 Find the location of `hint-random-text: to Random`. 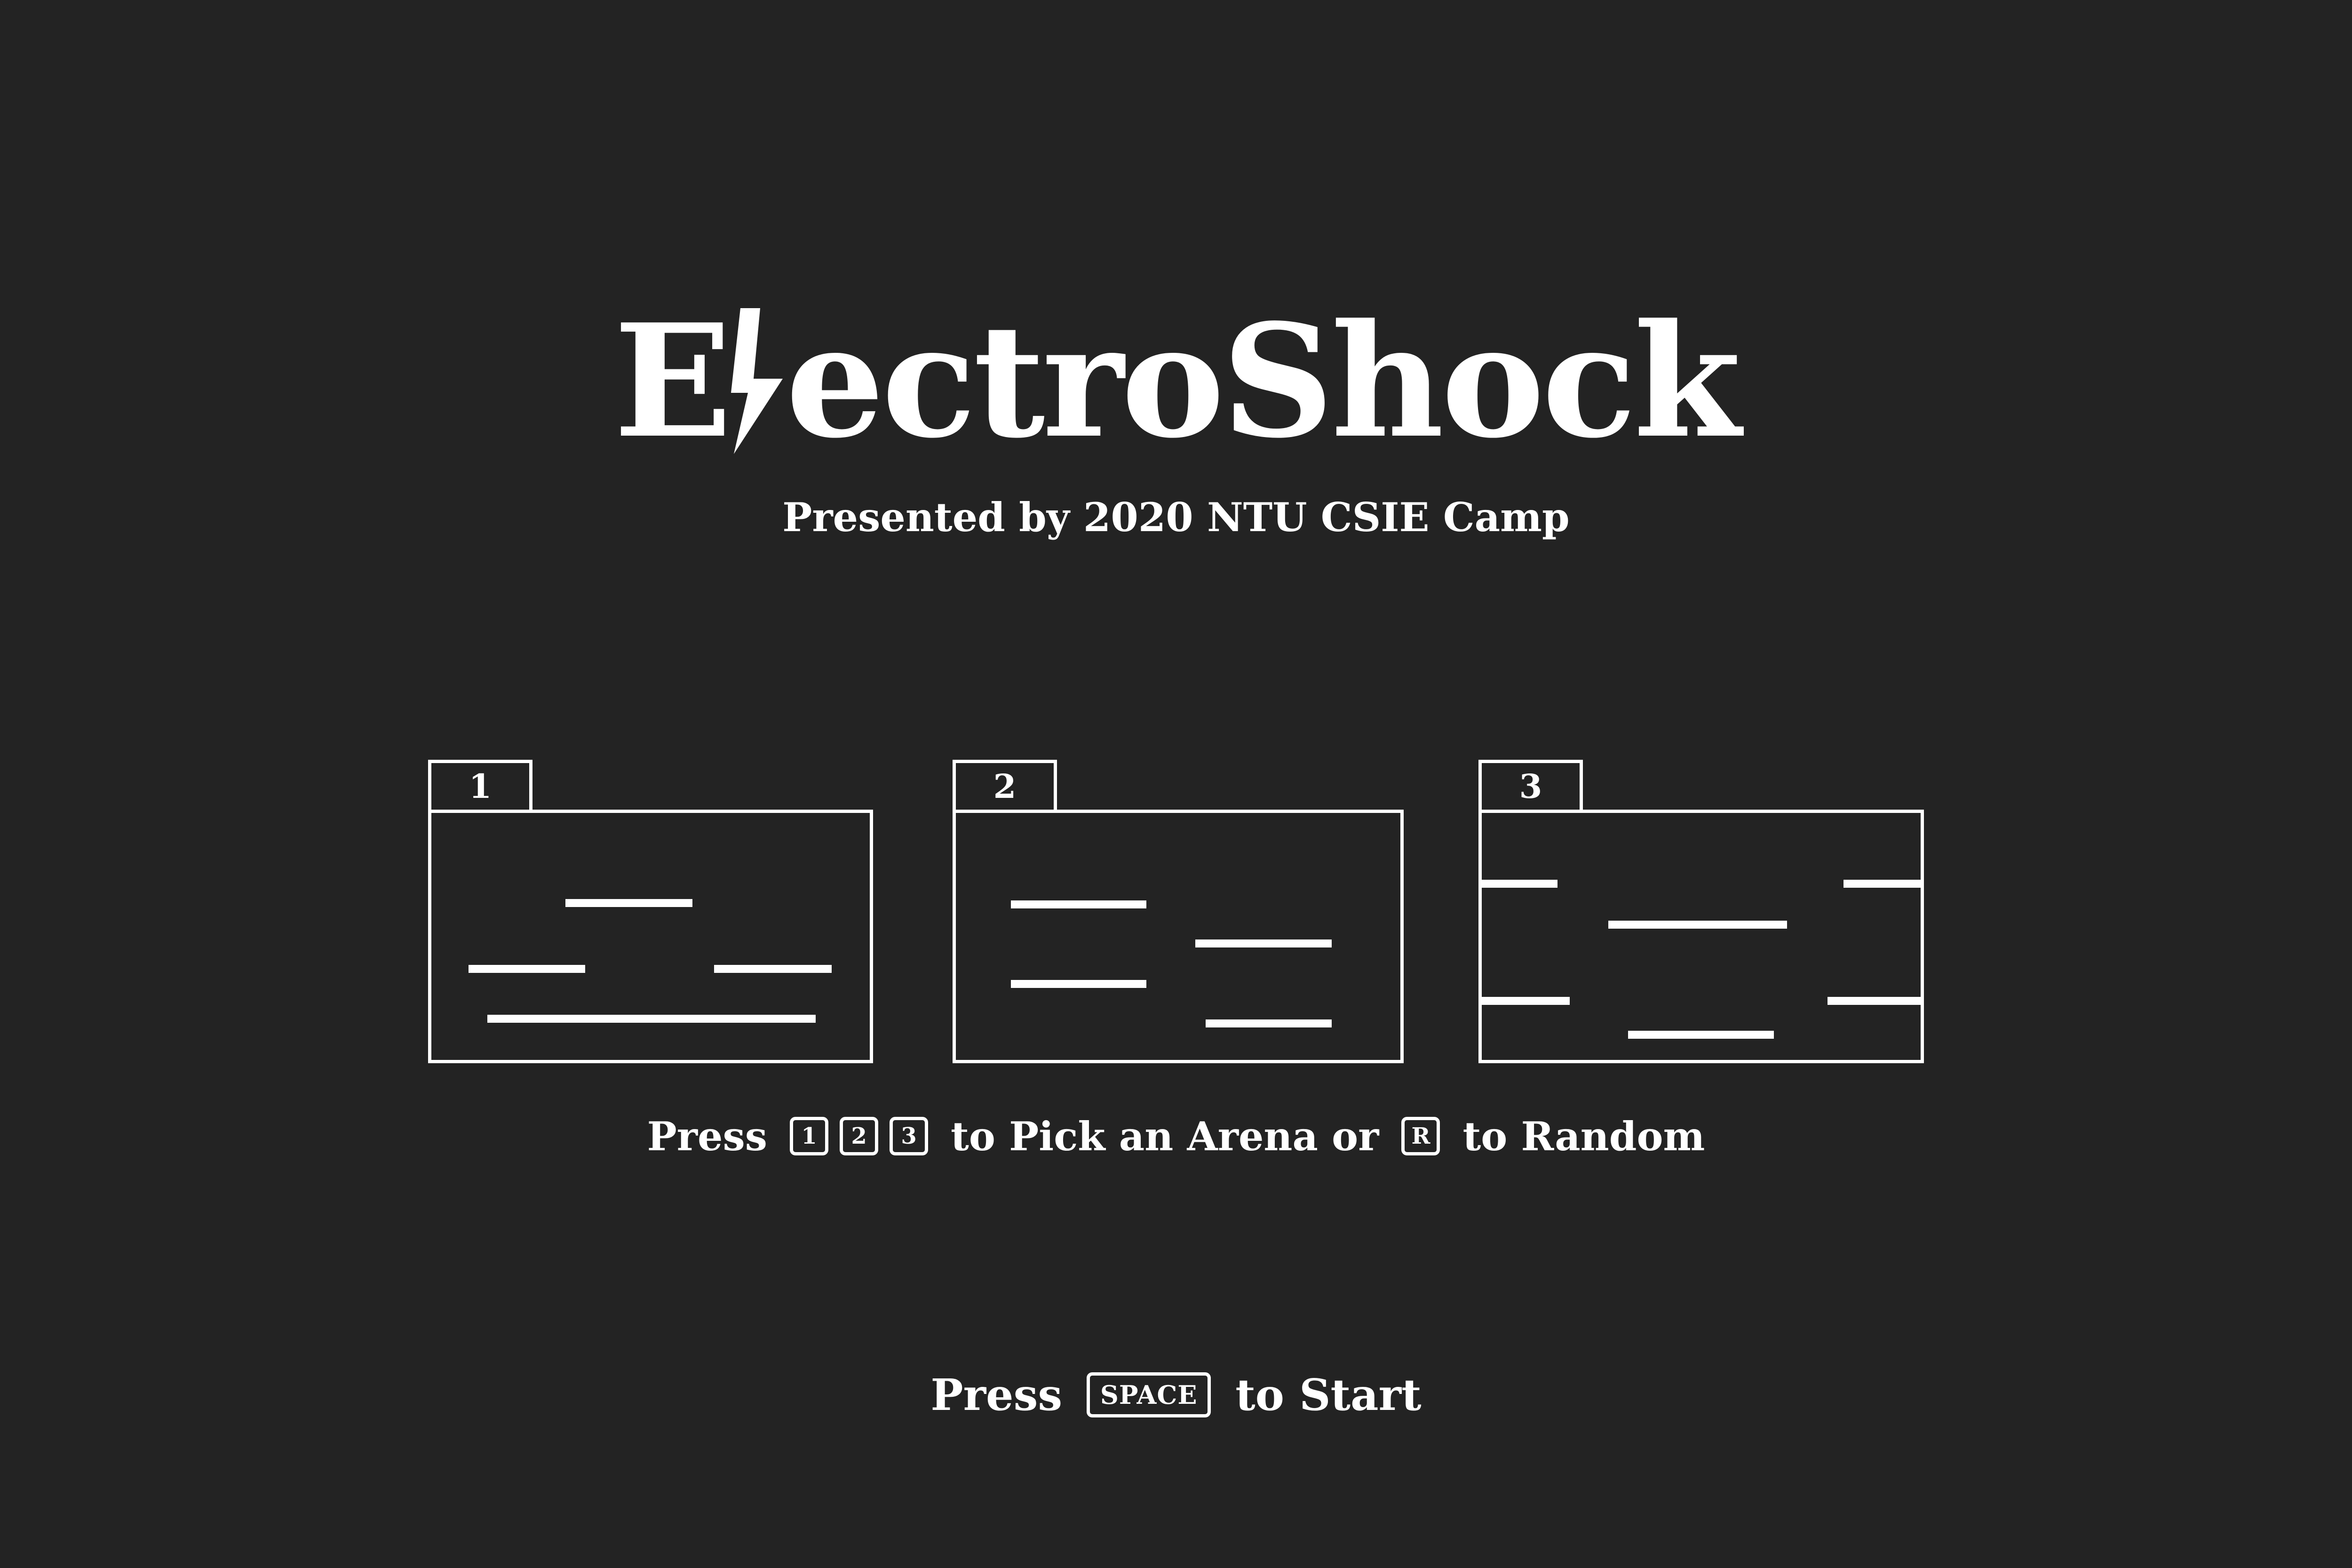

hint-random-text: to Random is located at coordinates (1583, 1136).